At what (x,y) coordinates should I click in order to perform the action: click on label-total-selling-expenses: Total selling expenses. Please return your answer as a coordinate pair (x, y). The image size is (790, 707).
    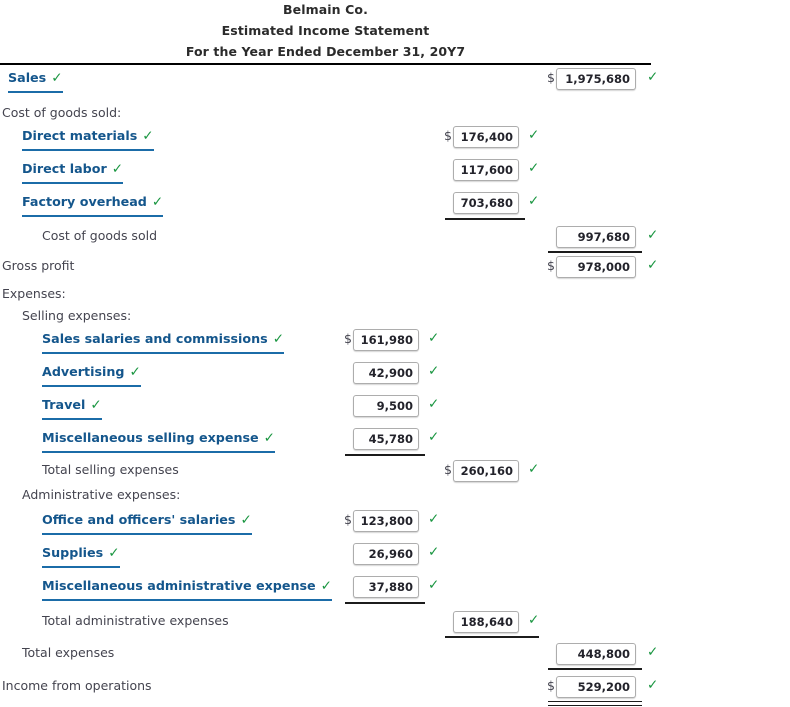
    Looking at the image, I should click on (110, 469).